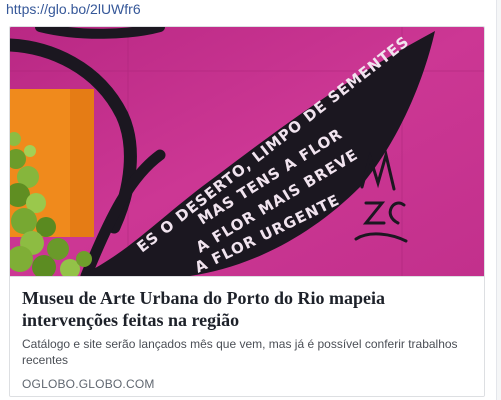 Image resolution: width=501 pixels, height=400 pixels. What do you see at coordinates (498, 200) in the screenshot?
I see `feed-right-edge` at bounding box center [498, 200].